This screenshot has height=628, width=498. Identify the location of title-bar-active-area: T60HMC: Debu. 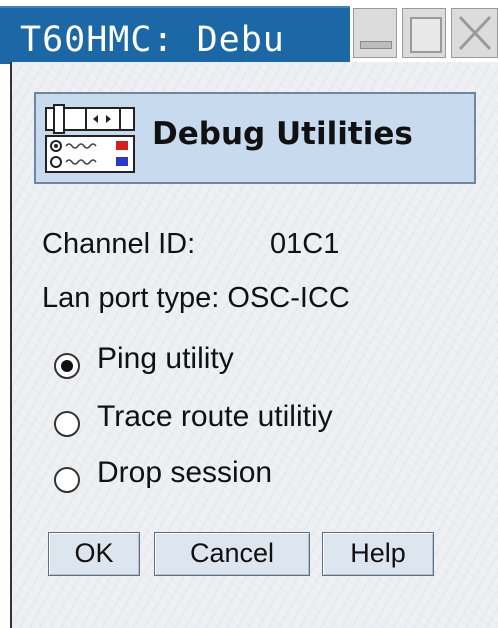
(175, 35).